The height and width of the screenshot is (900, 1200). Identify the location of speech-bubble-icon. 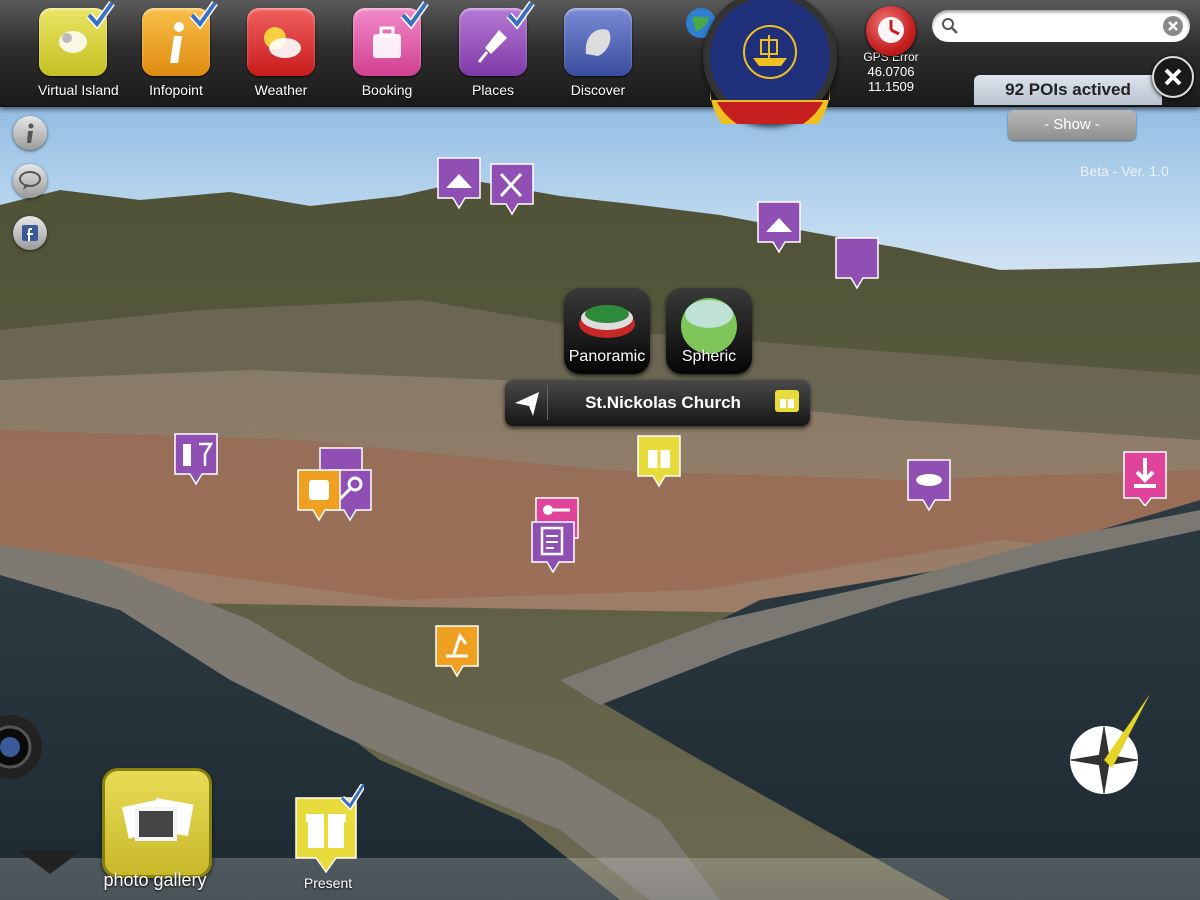
(30, 180).